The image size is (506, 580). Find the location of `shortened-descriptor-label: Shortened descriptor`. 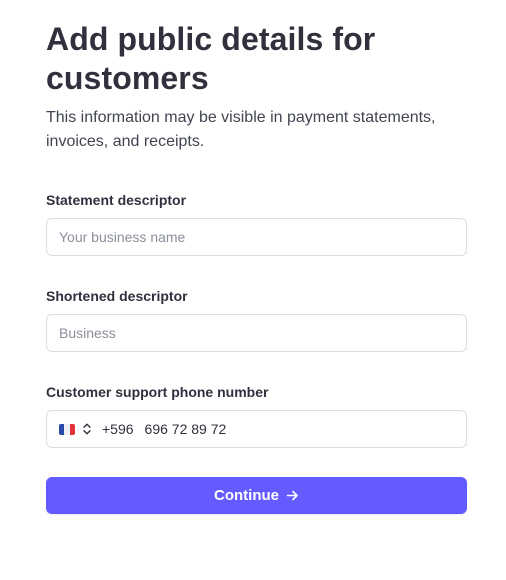

shortened-descriptor-label: Shortened descriptor is located at coordinates (117, 296).